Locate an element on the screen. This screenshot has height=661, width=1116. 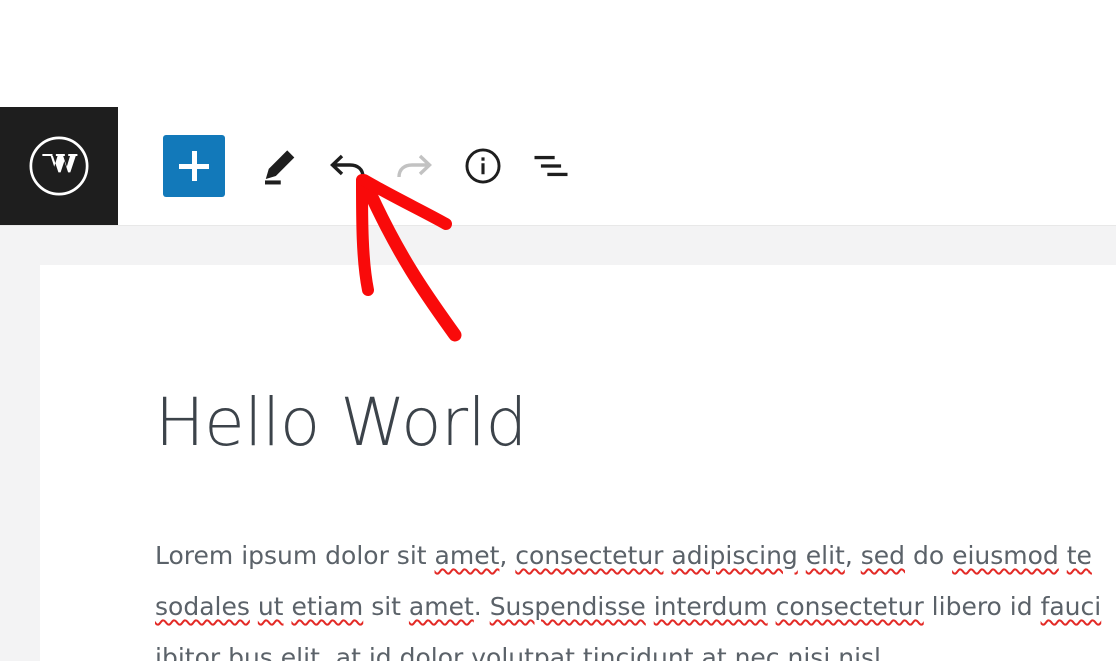
misspelled-word: elit is located at coordinates (825, 555).